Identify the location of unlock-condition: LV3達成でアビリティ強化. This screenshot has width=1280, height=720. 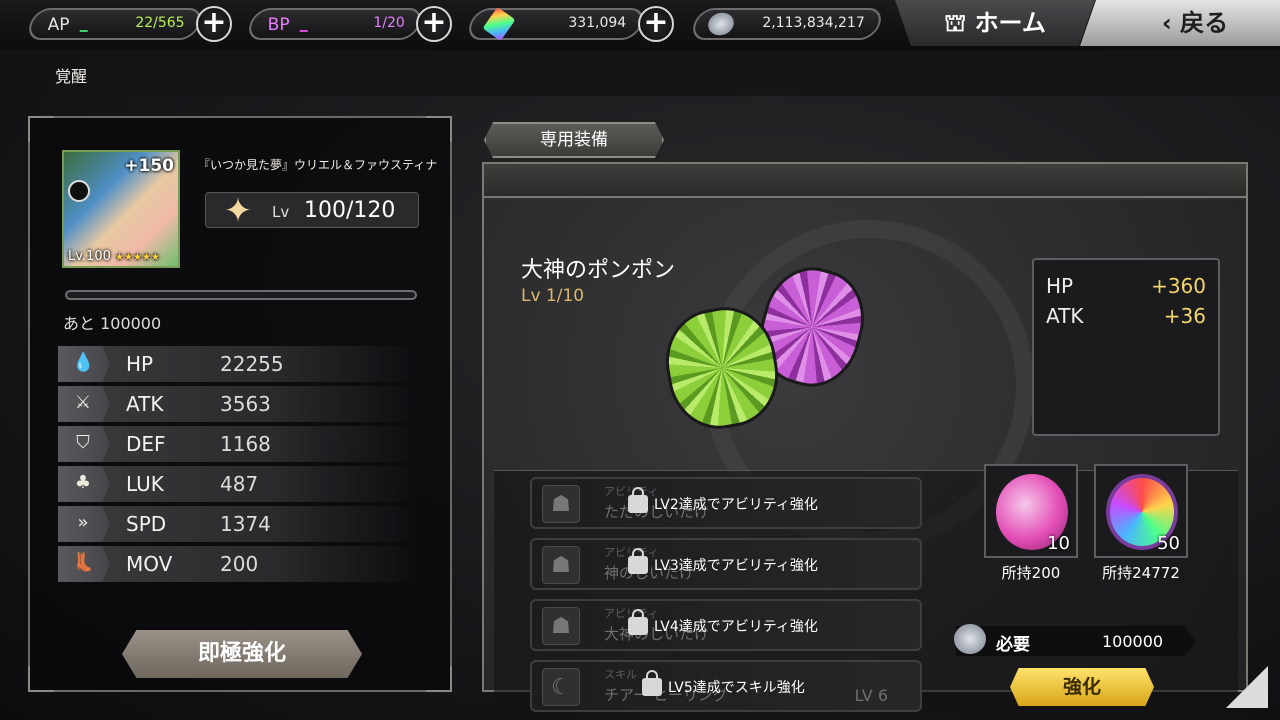
(736, 566).